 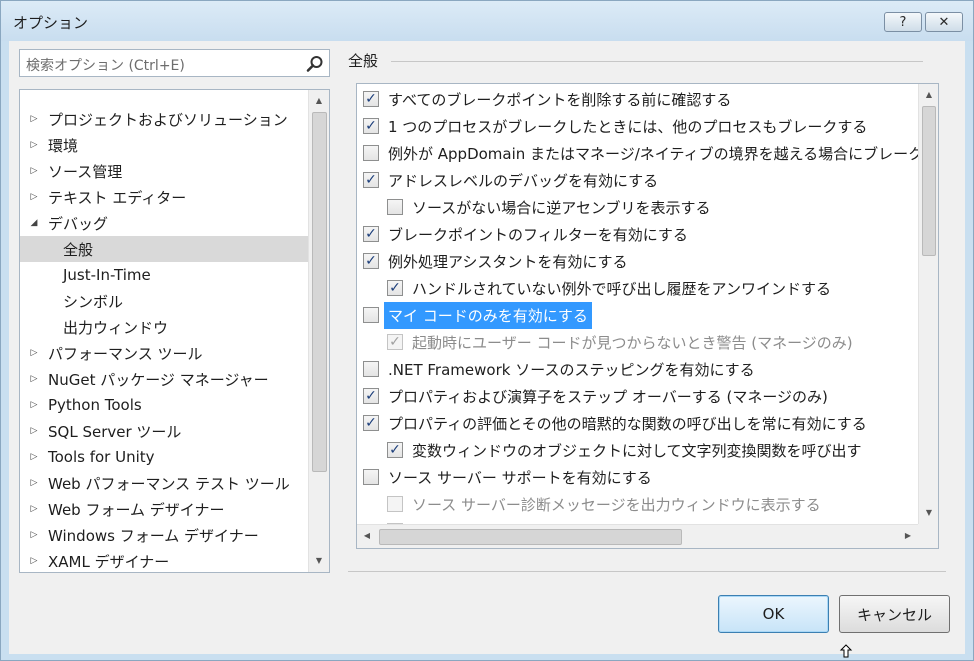 I want to click on expanded-arrow-icon: ◢, so click(x=34, y=223).